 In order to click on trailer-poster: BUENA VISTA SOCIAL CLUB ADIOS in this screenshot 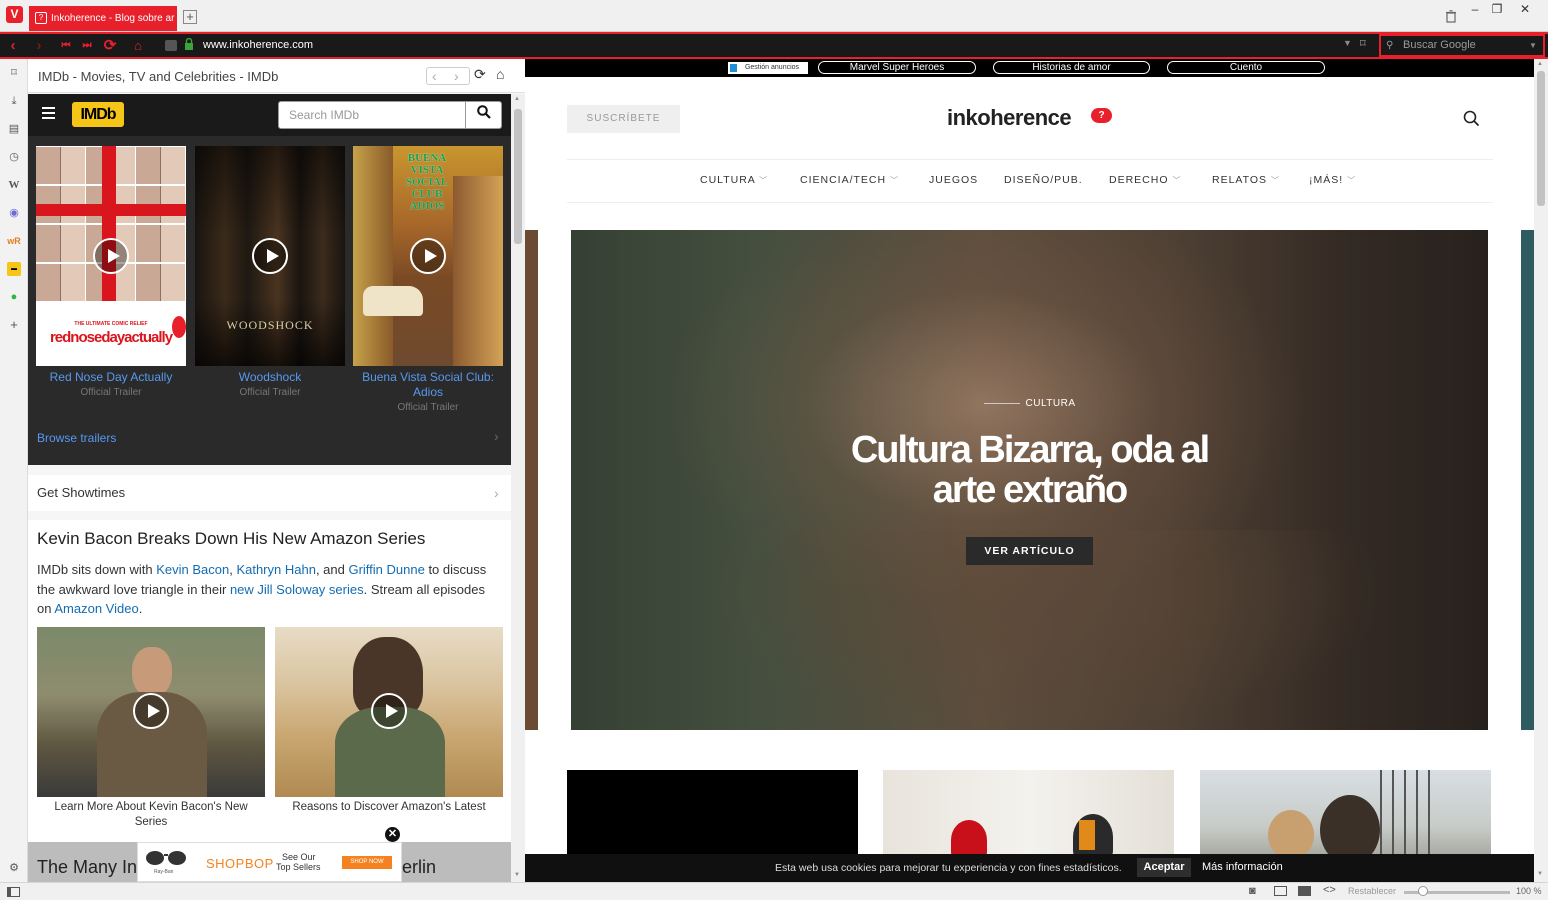, I will do `click(428, 256)`.